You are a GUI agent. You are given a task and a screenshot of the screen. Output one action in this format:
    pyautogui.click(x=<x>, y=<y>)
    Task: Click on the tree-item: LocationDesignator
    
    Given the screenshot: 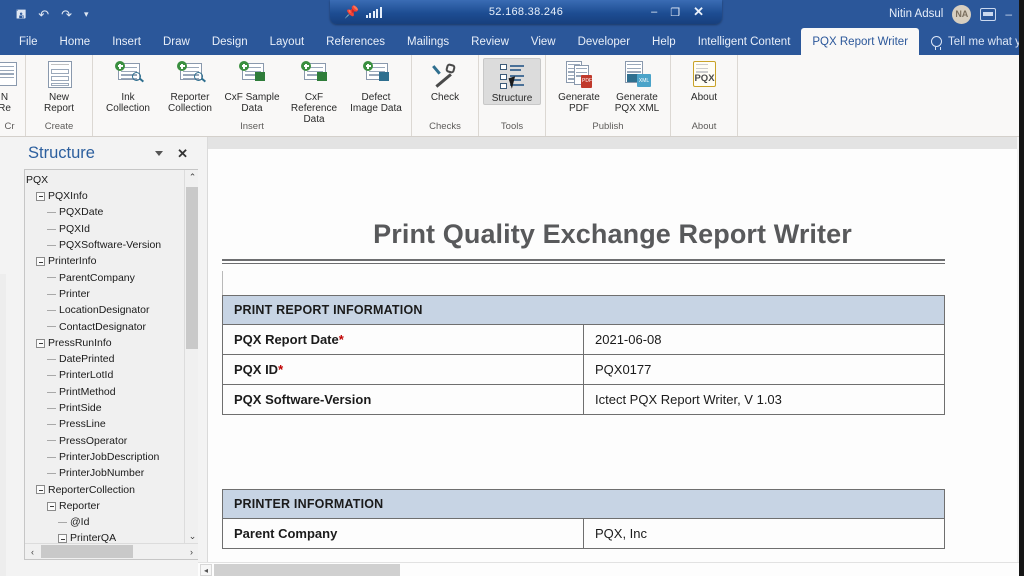 What is the action you would take?
    pyautogui.click(x=104, y=310)
    